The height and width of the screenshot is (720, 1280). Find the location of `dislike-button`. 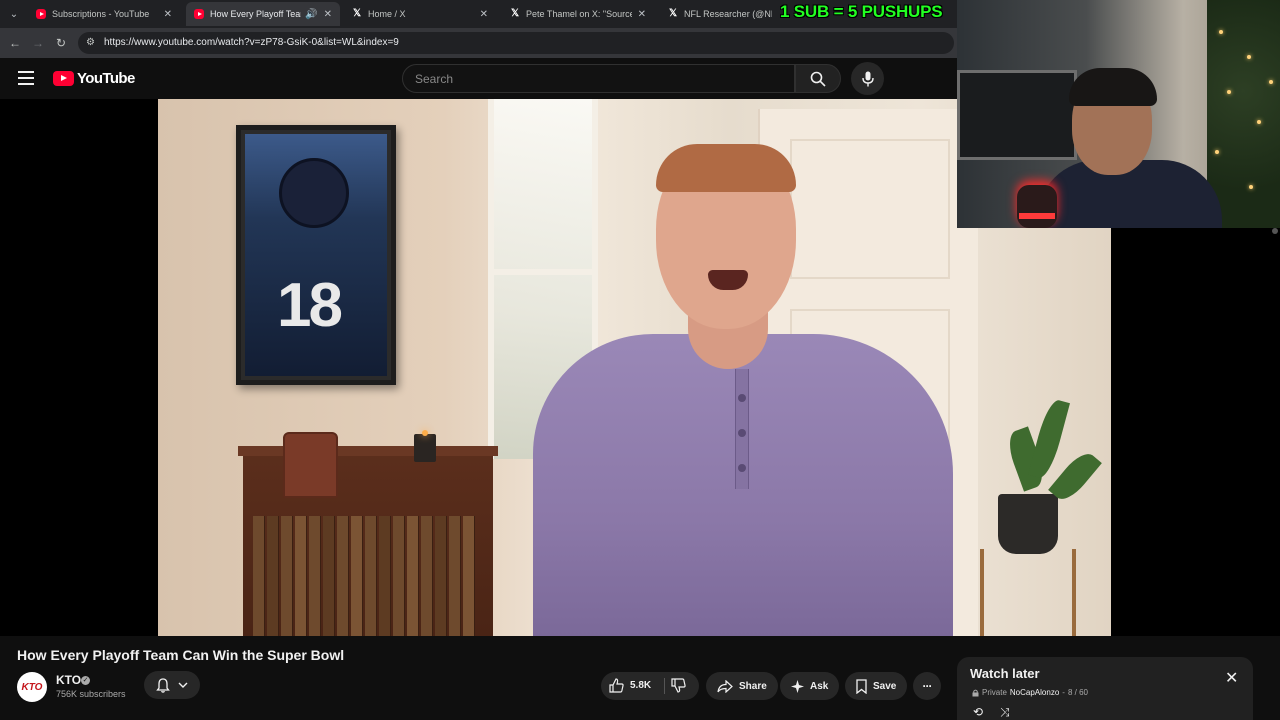

dislike-button is located at coordinates (678, 688).